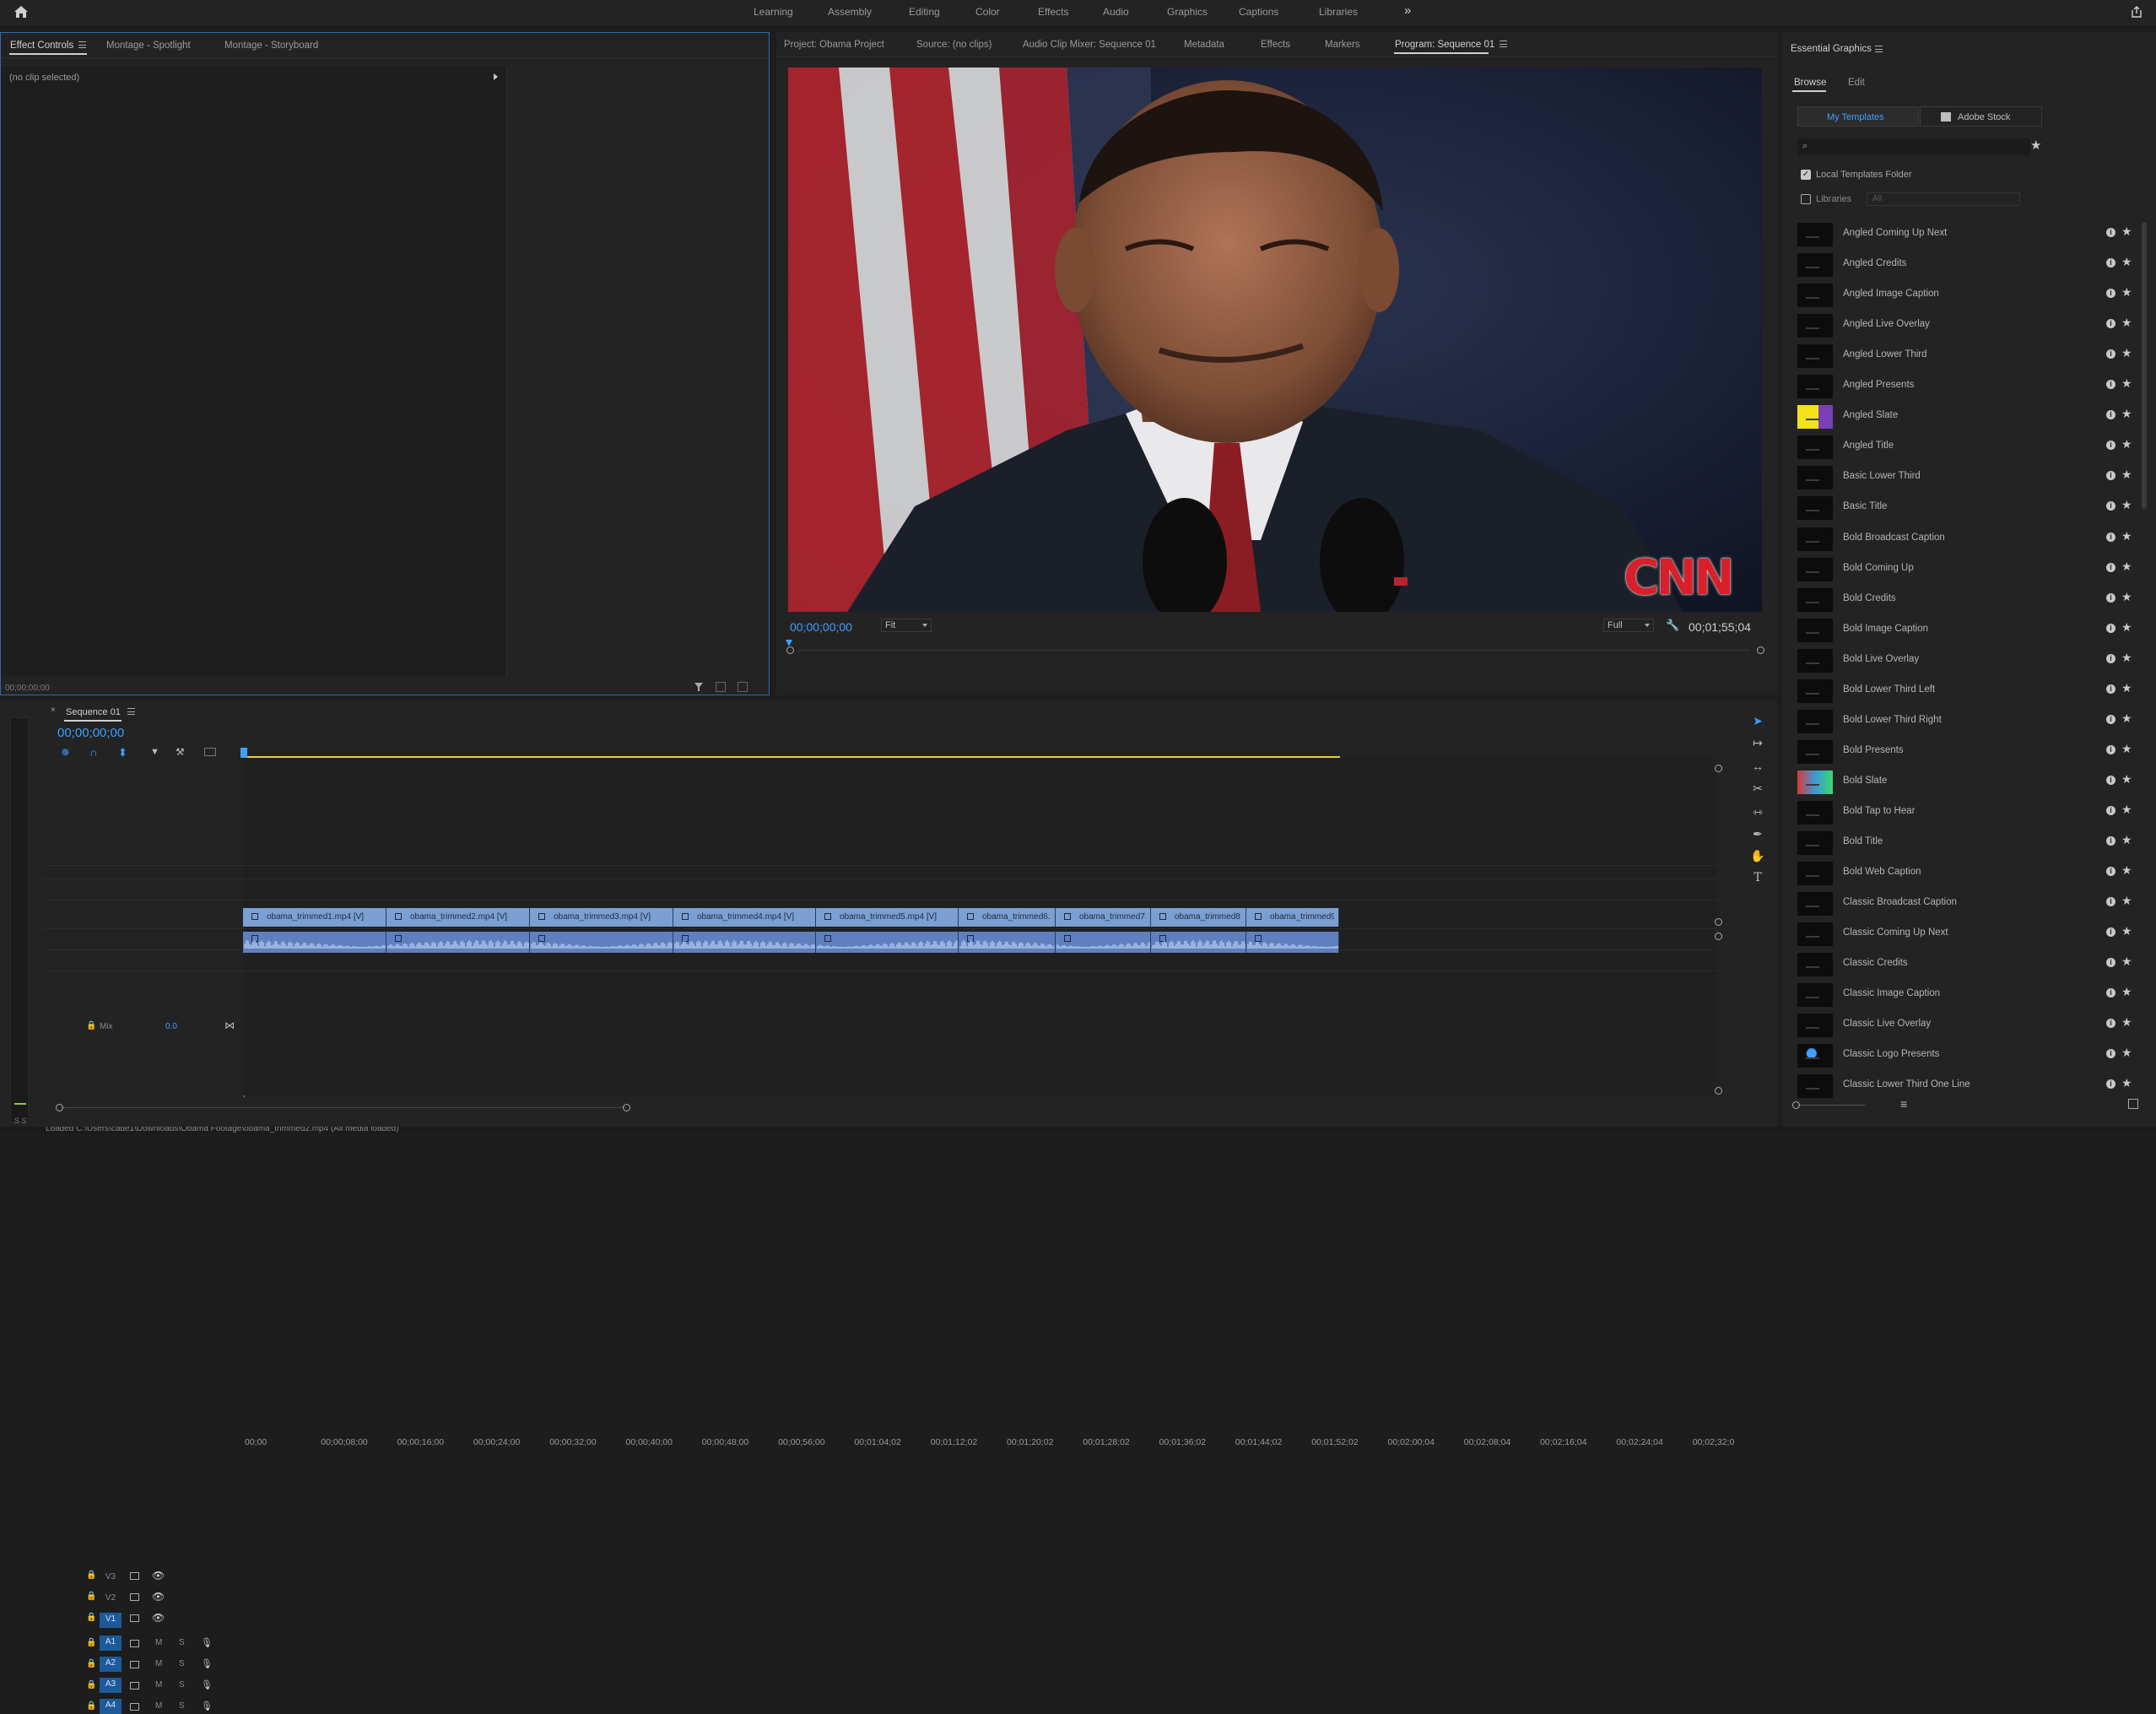  I want to click on video-clip: obama_trimmed9., so click(1292, 917).